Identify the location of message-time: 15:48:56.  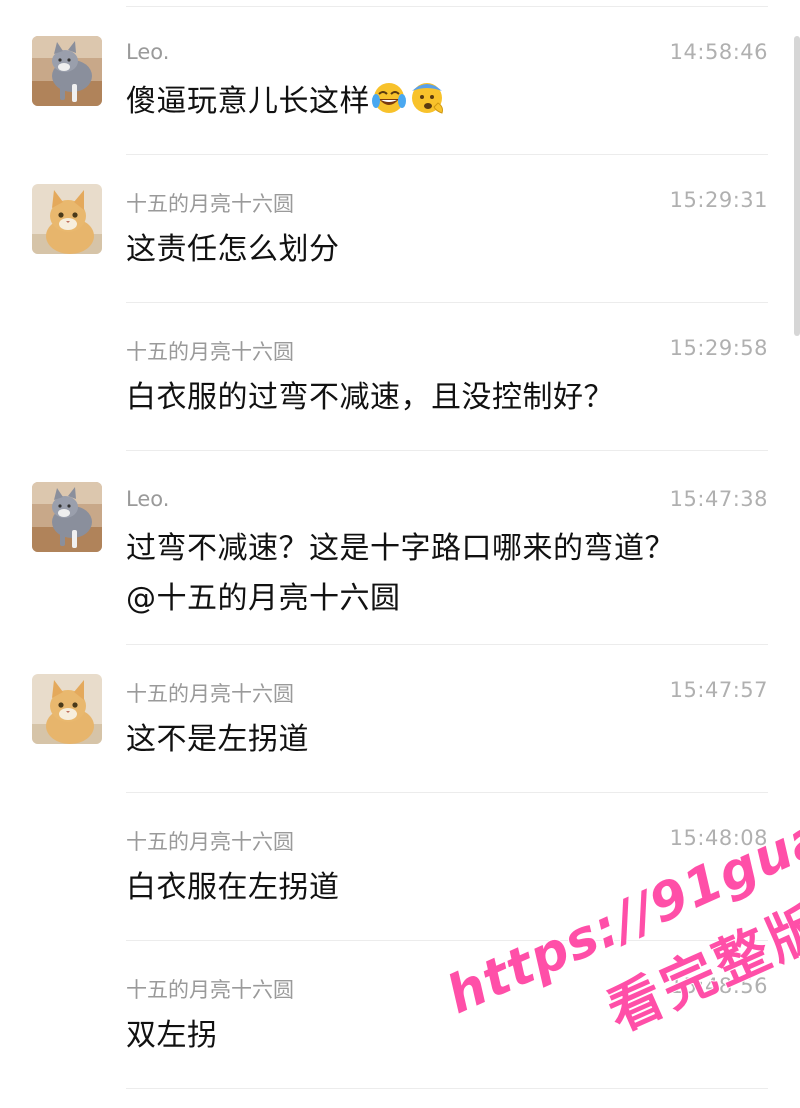
(718, 986).